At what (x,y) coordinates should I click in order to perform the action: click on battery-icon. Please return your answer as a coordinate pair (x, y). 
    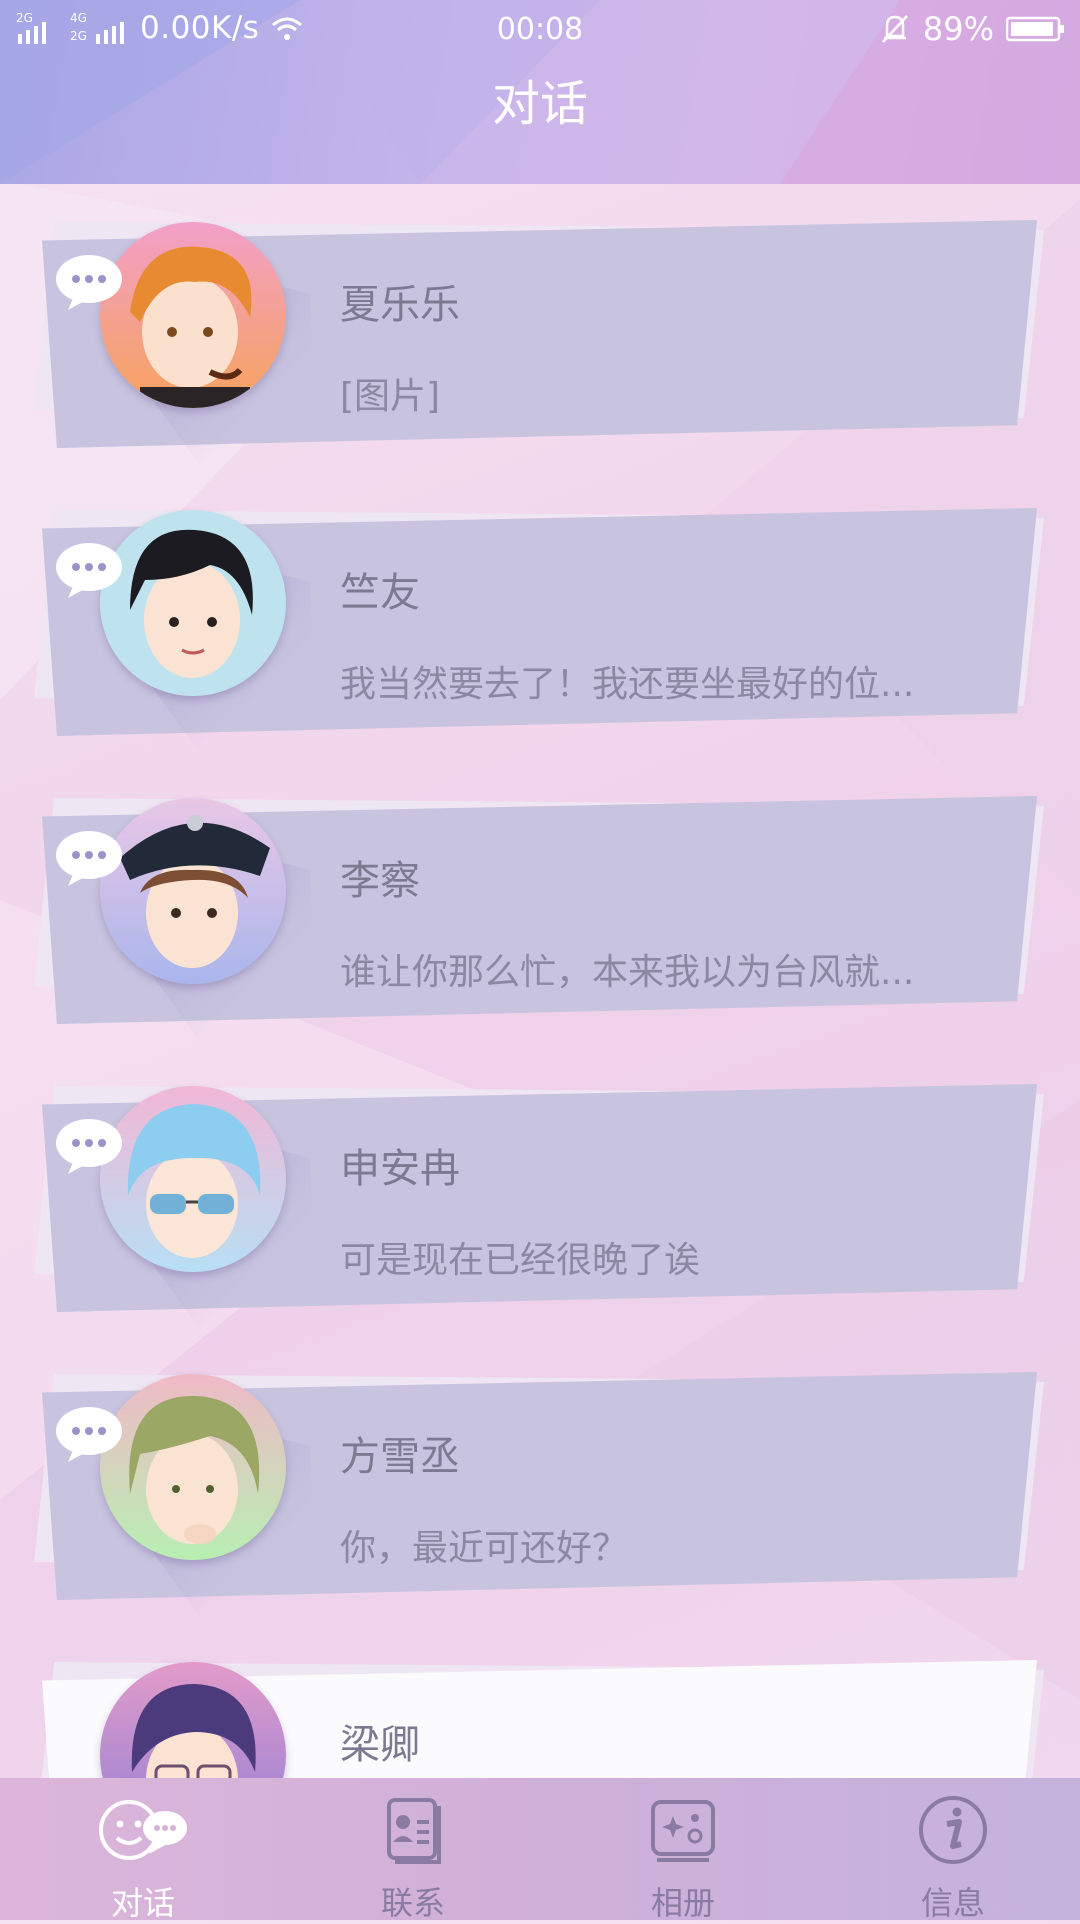
    Looking at the image, I should click on (1035, 29).